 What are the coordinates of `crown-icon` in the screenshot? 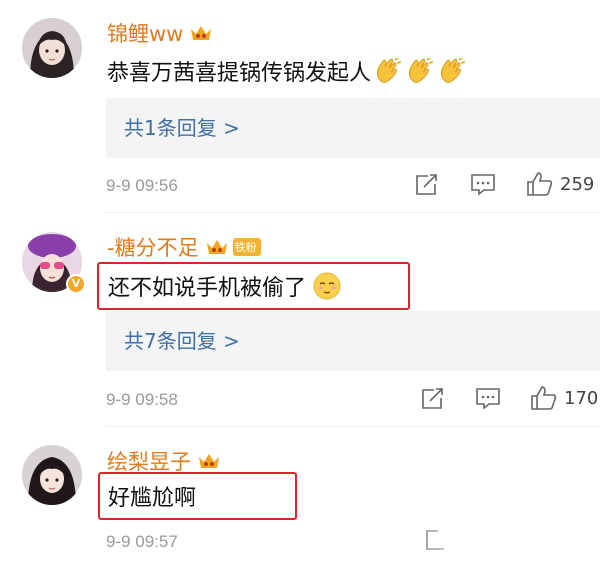 It's located at (209, 461).